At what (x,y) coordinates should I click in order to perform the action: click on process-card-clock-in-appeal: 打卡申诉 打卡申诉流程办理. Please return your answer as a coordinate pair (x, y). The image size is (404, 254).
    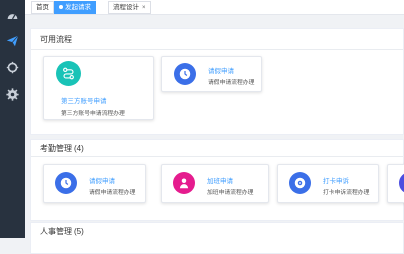
    Looking at the image, I should click on (328, 183).